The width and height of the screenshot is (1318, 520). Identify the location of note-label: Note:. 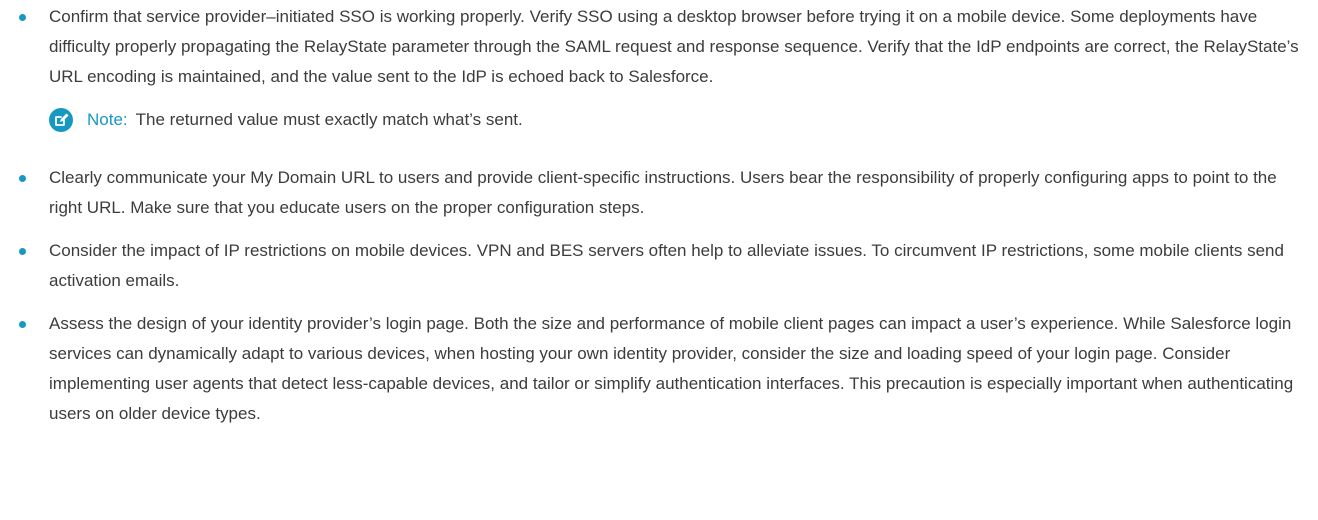
(107, 119).